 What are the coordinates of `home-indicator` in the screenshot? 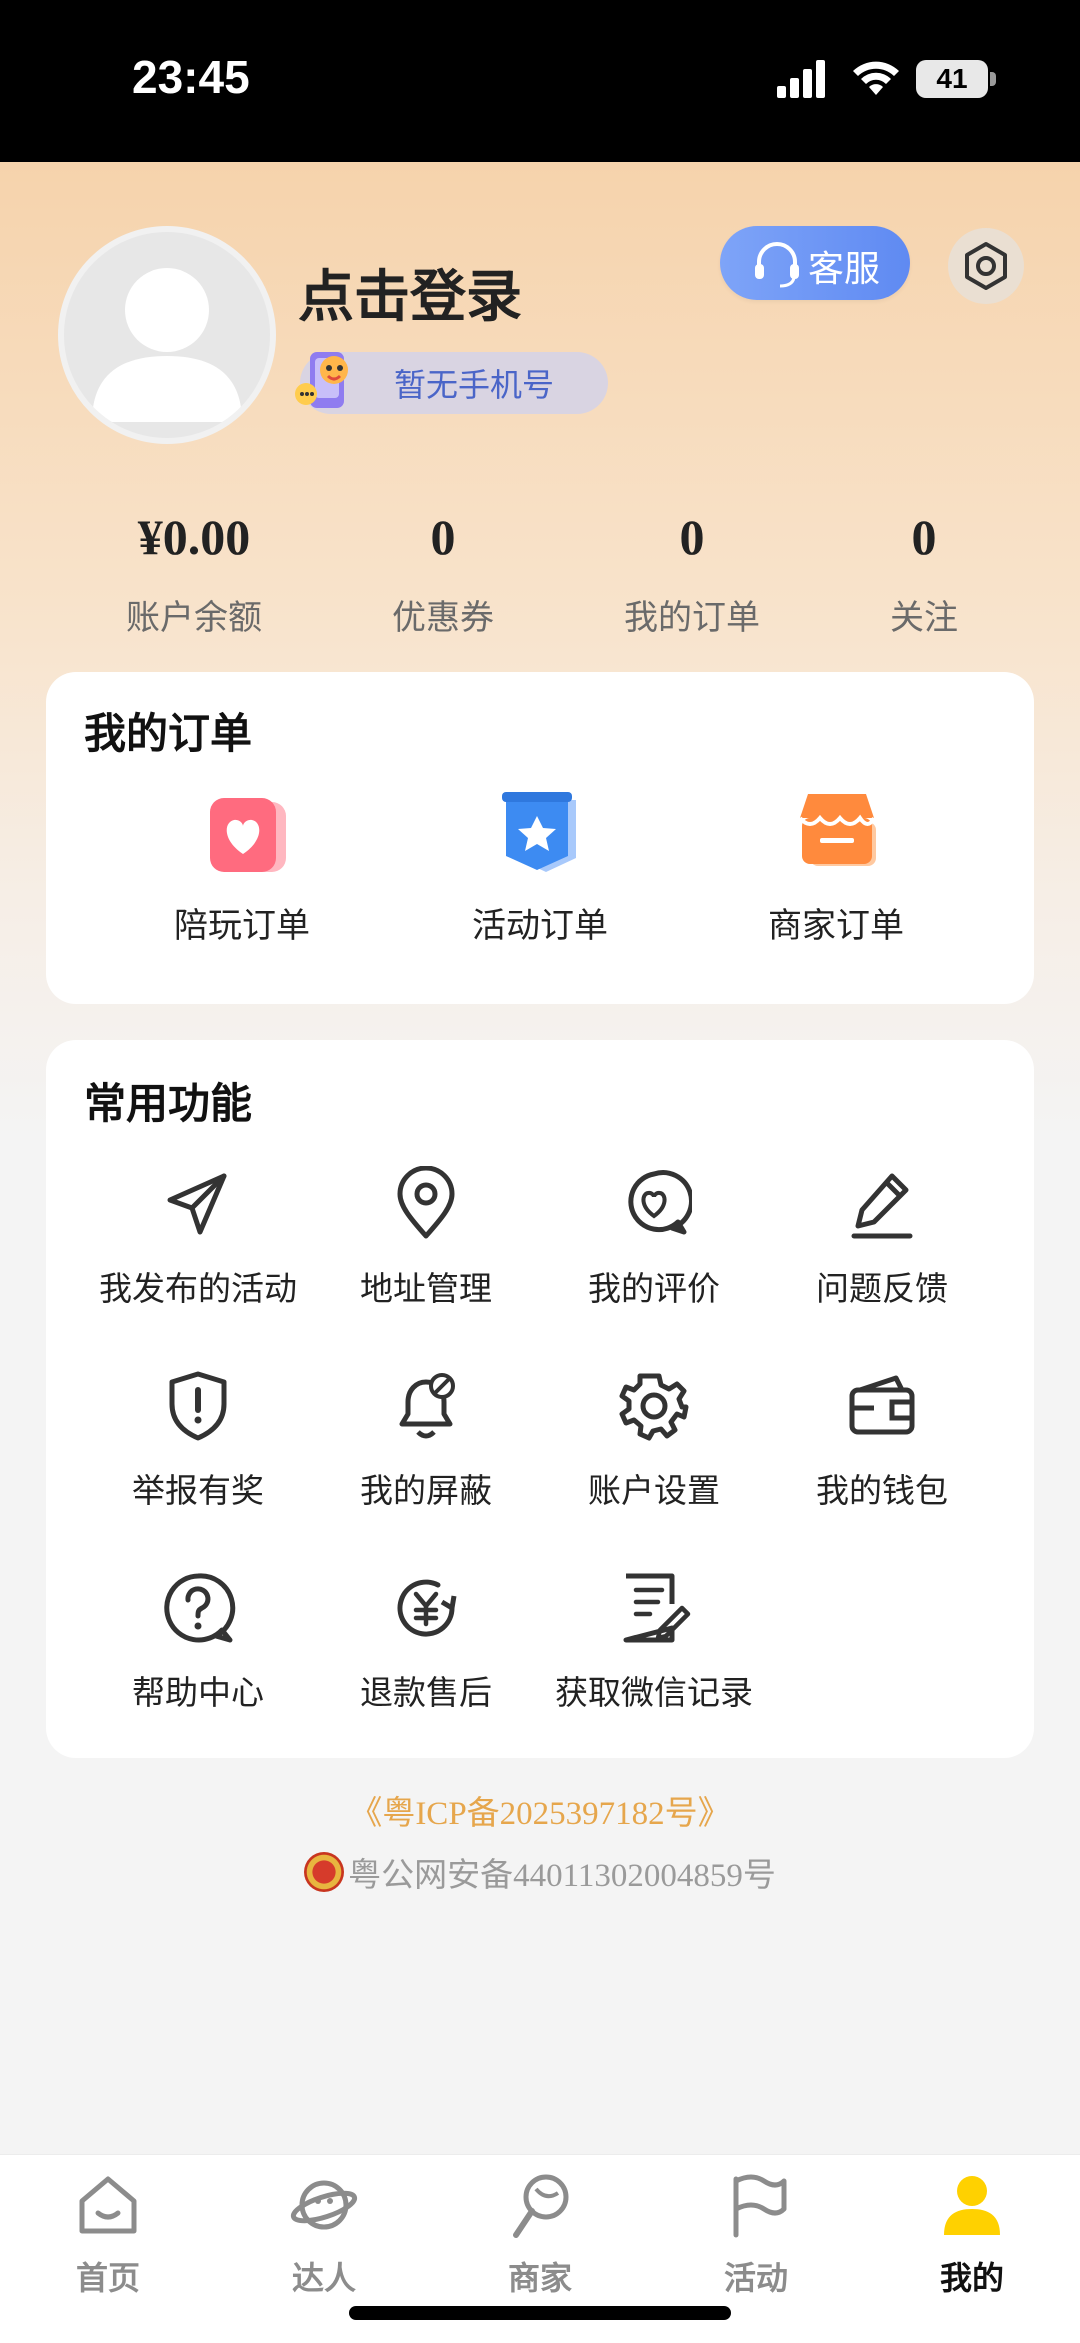 It's located at (540, 2313).